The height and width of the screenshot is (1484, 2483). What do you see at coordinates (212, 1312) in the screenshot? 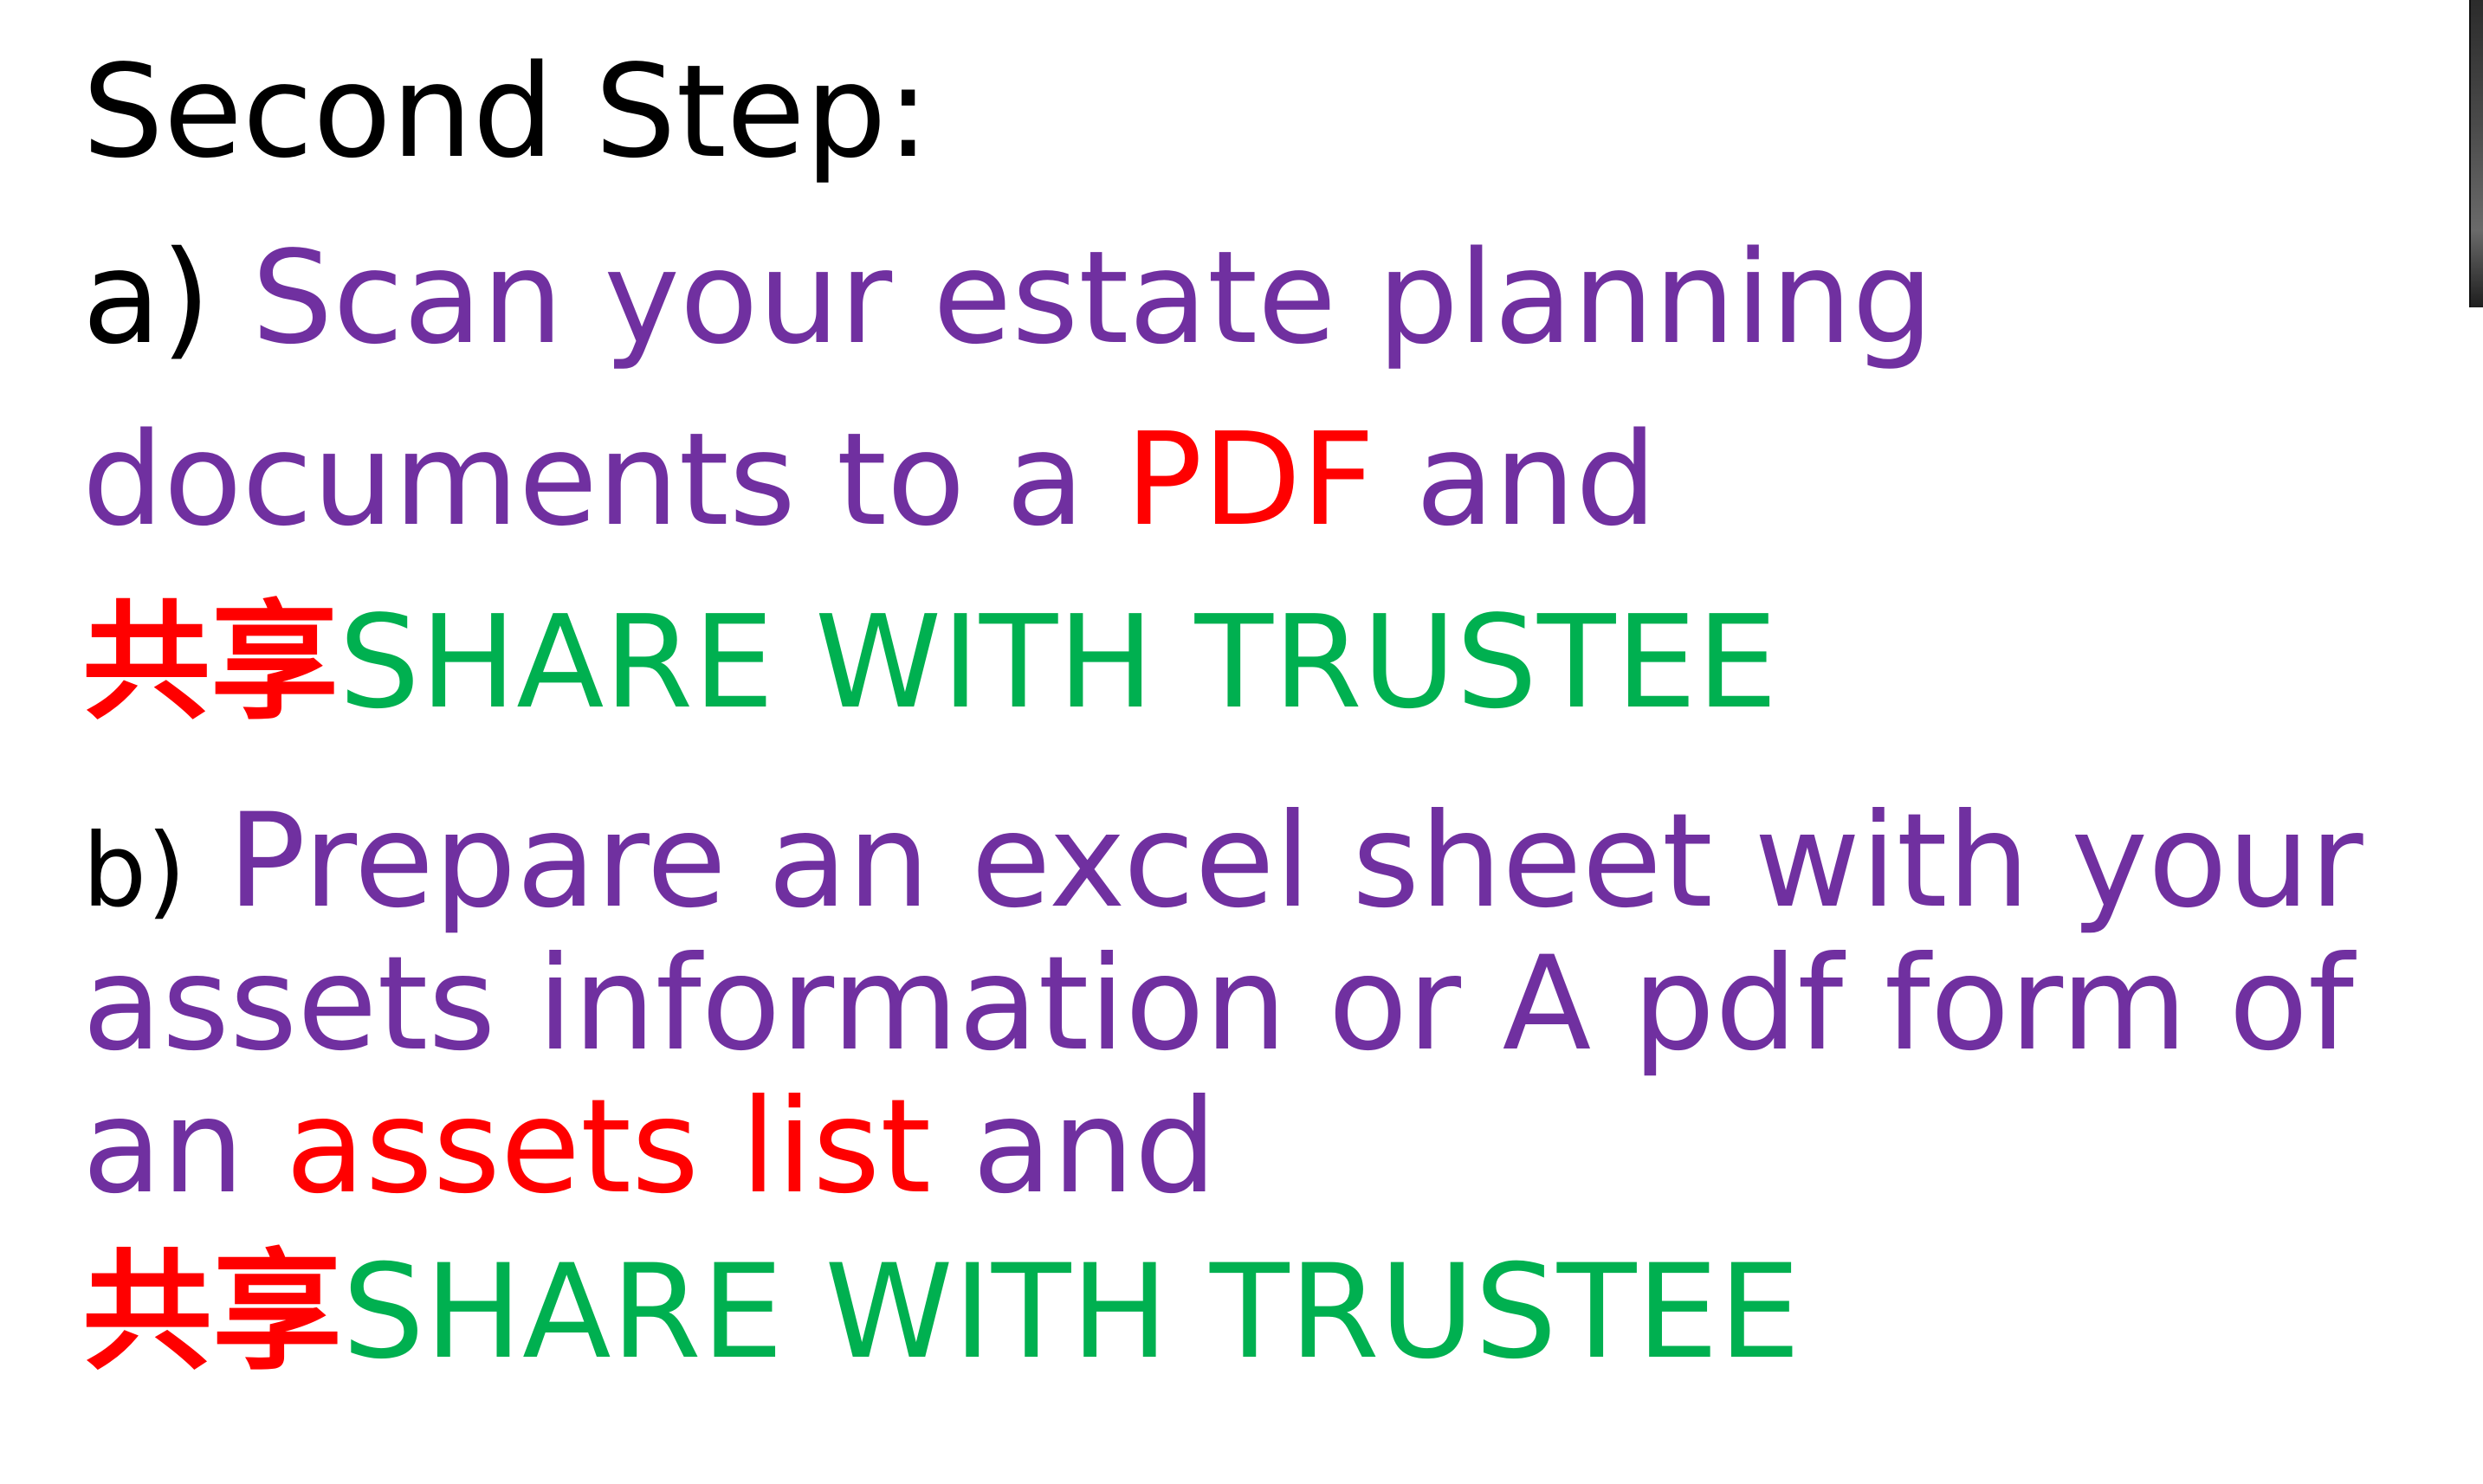
I see `item-b-cjk-share: 共享` at bounding box center [212, 1312].